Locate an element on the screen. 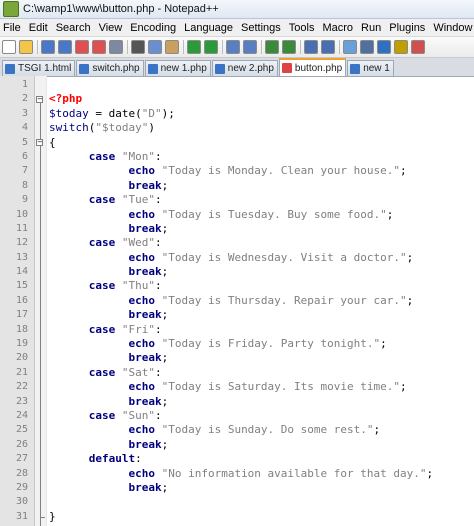 This screenshot has width=474, height=526. code-line: case "Wed": is located at coordinates (260, 243).